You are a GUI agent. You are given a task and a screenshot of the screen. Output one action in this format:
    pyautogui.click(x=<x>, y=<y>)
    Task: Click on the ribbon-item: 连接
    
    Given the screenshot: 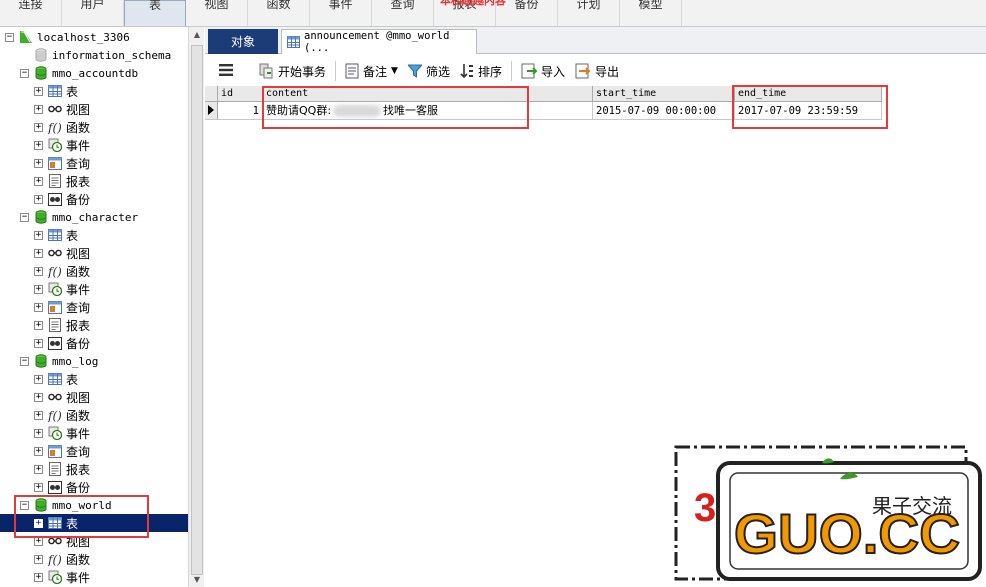 What is the action you would take?
    pyautogui.click(x=31, y=13)
    